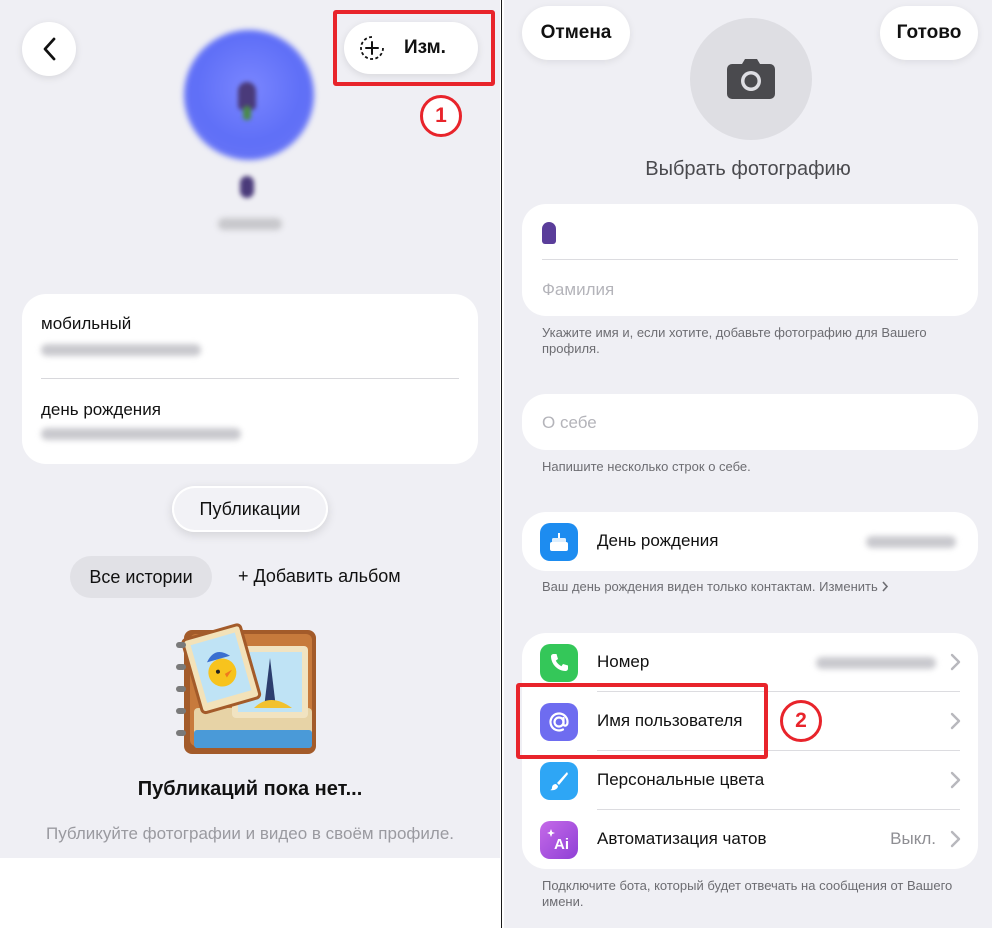 This screenshot has height=928, width=992. I want to click on publications-button: Публикации, so click(250, 509).